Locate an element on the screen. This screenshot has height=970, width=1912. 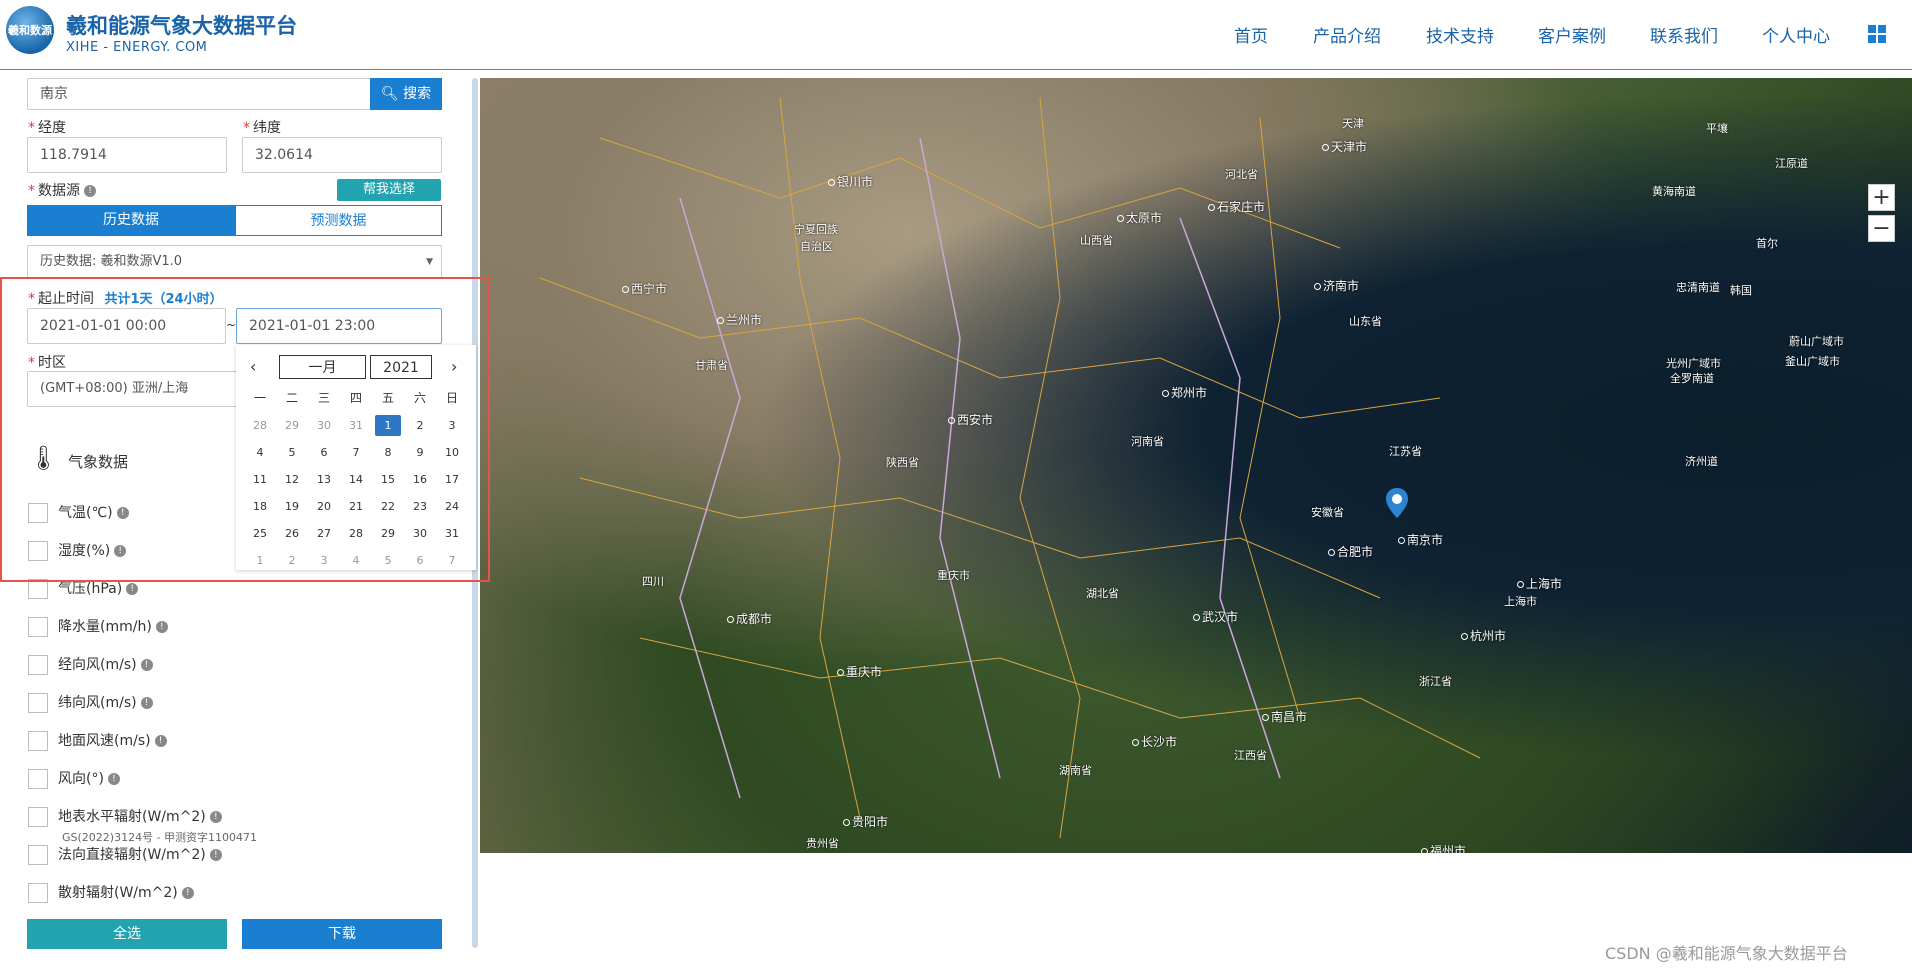
variable-checkbox-row: 湿度(%)! is located at coordinates (77, 550).